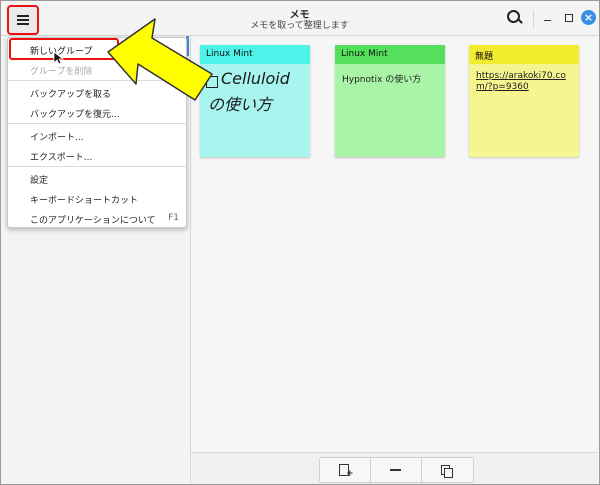  I want to click on minimize-icon, so click(547, 20).